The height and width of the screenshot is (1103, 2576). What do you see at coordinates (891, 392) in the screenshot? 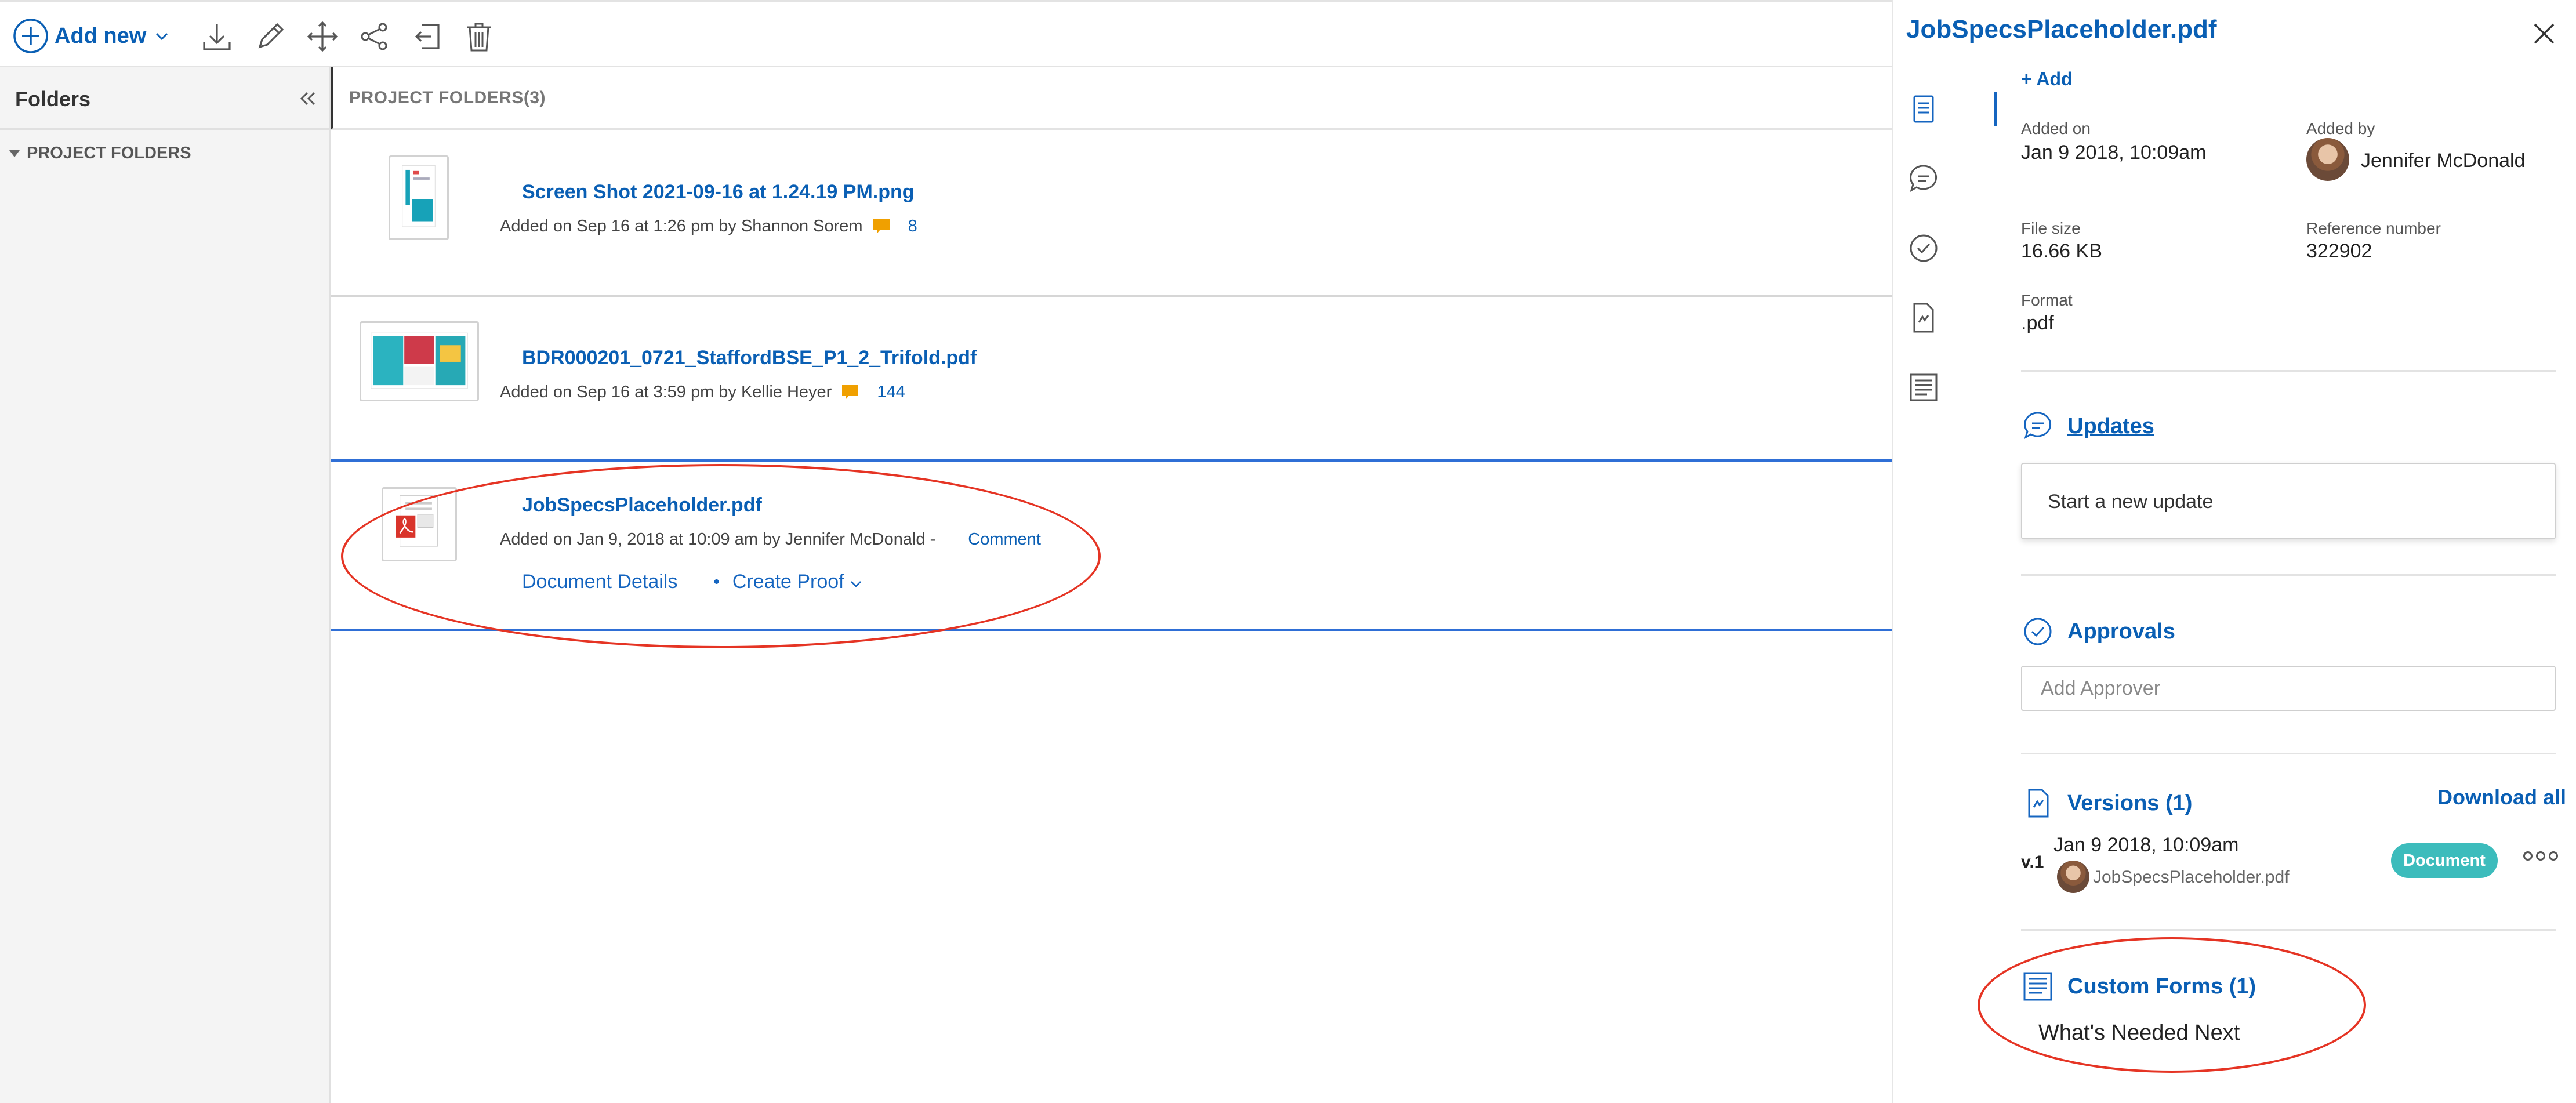
I see `comment-count: 144` at bounding box center [891, 392].